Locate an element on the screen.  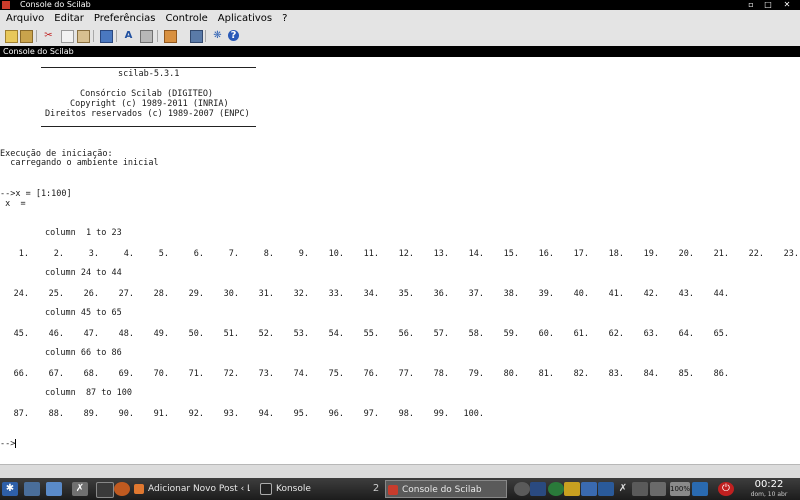
console-value: 23. is located at coordinates (791, 254).